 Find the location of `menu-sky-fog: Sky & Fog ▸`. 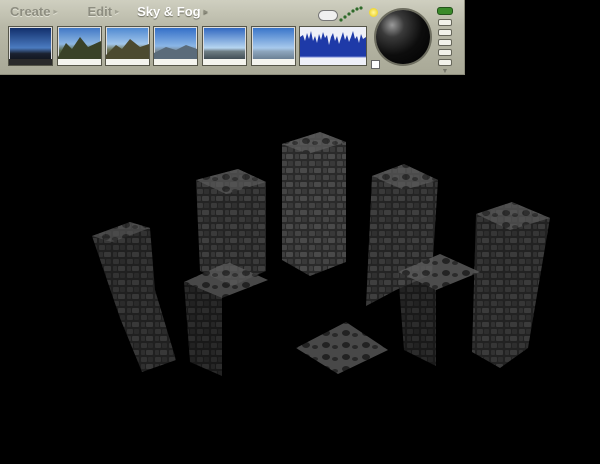

menu-sky-fog: Sky & Fog ▸ is located at coordinates (172, 11).